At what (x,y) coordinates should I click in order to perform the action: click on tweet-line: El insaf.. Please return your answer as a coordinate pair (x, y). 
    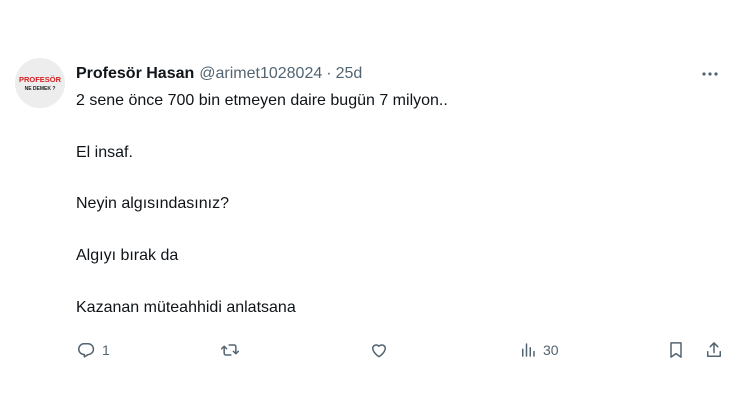
    Looking at the image, I should click on (104, 152).